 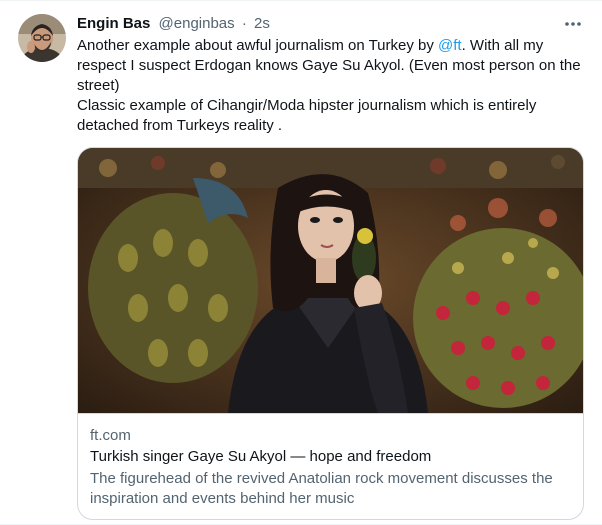 I want to click on tweet-timestamp: 2s, so click(x=262, y=23).